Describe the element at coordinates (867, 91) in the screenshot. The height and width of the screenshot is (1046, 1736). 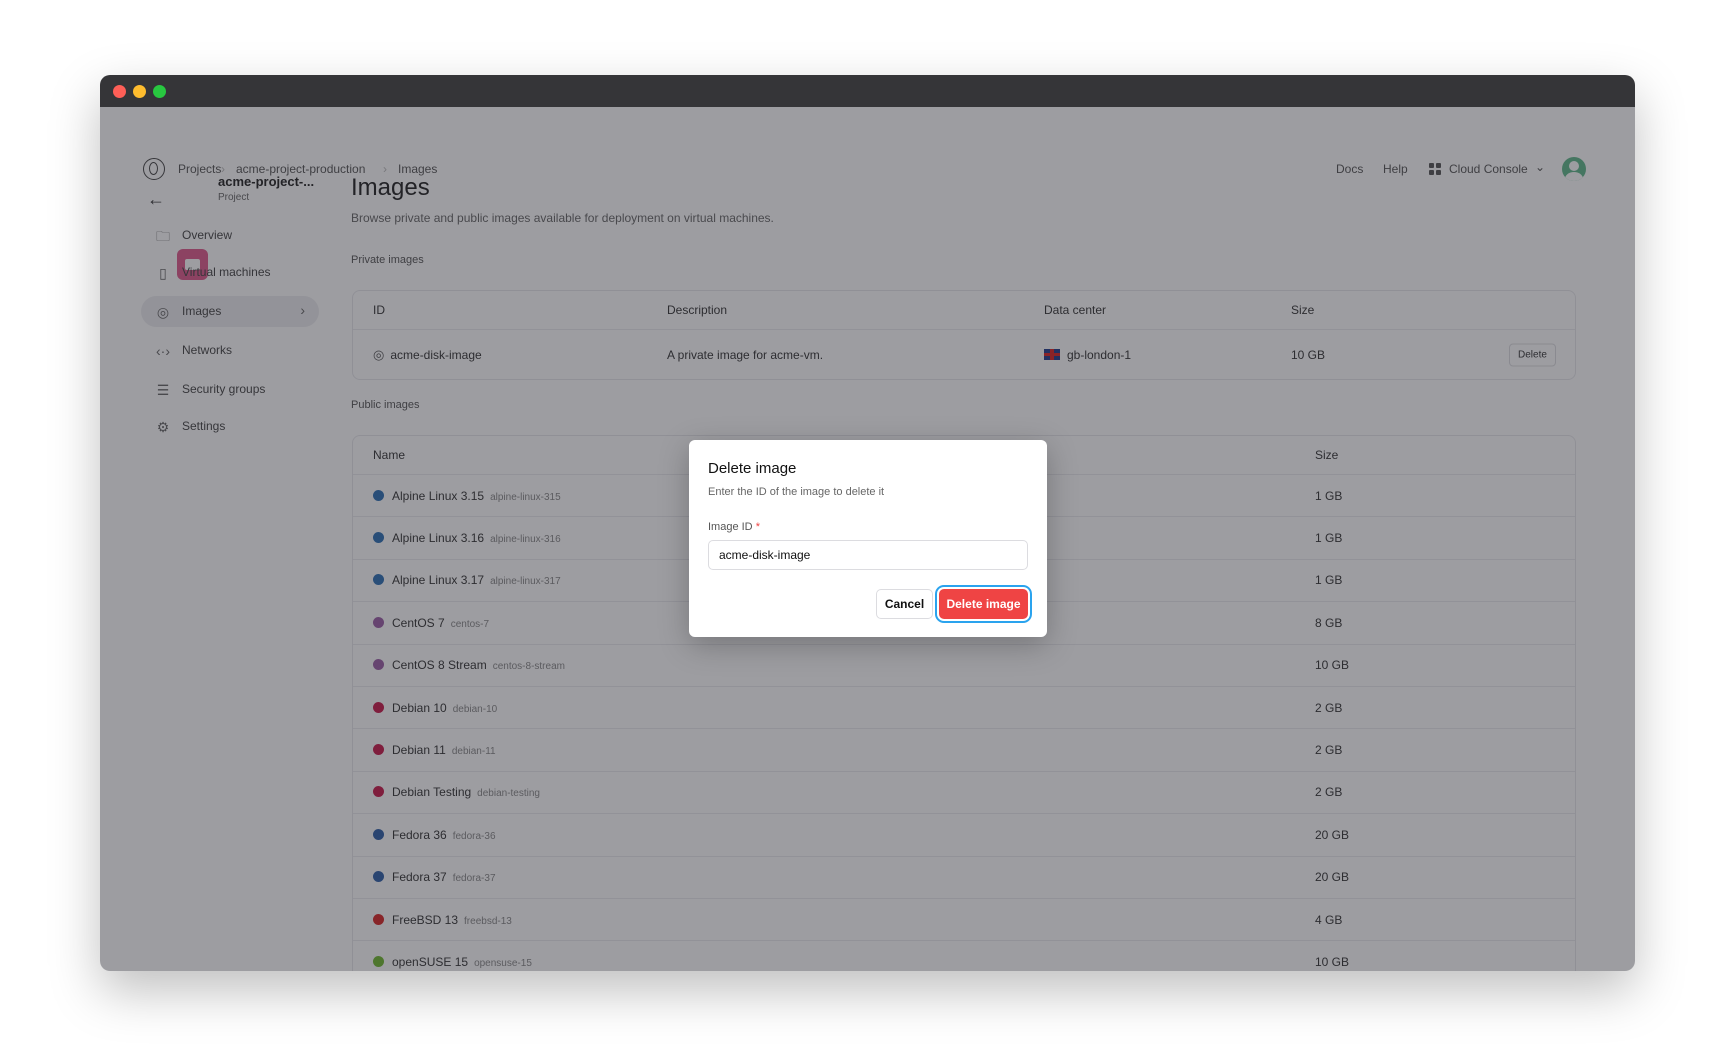
I see `title-bar` at that location.